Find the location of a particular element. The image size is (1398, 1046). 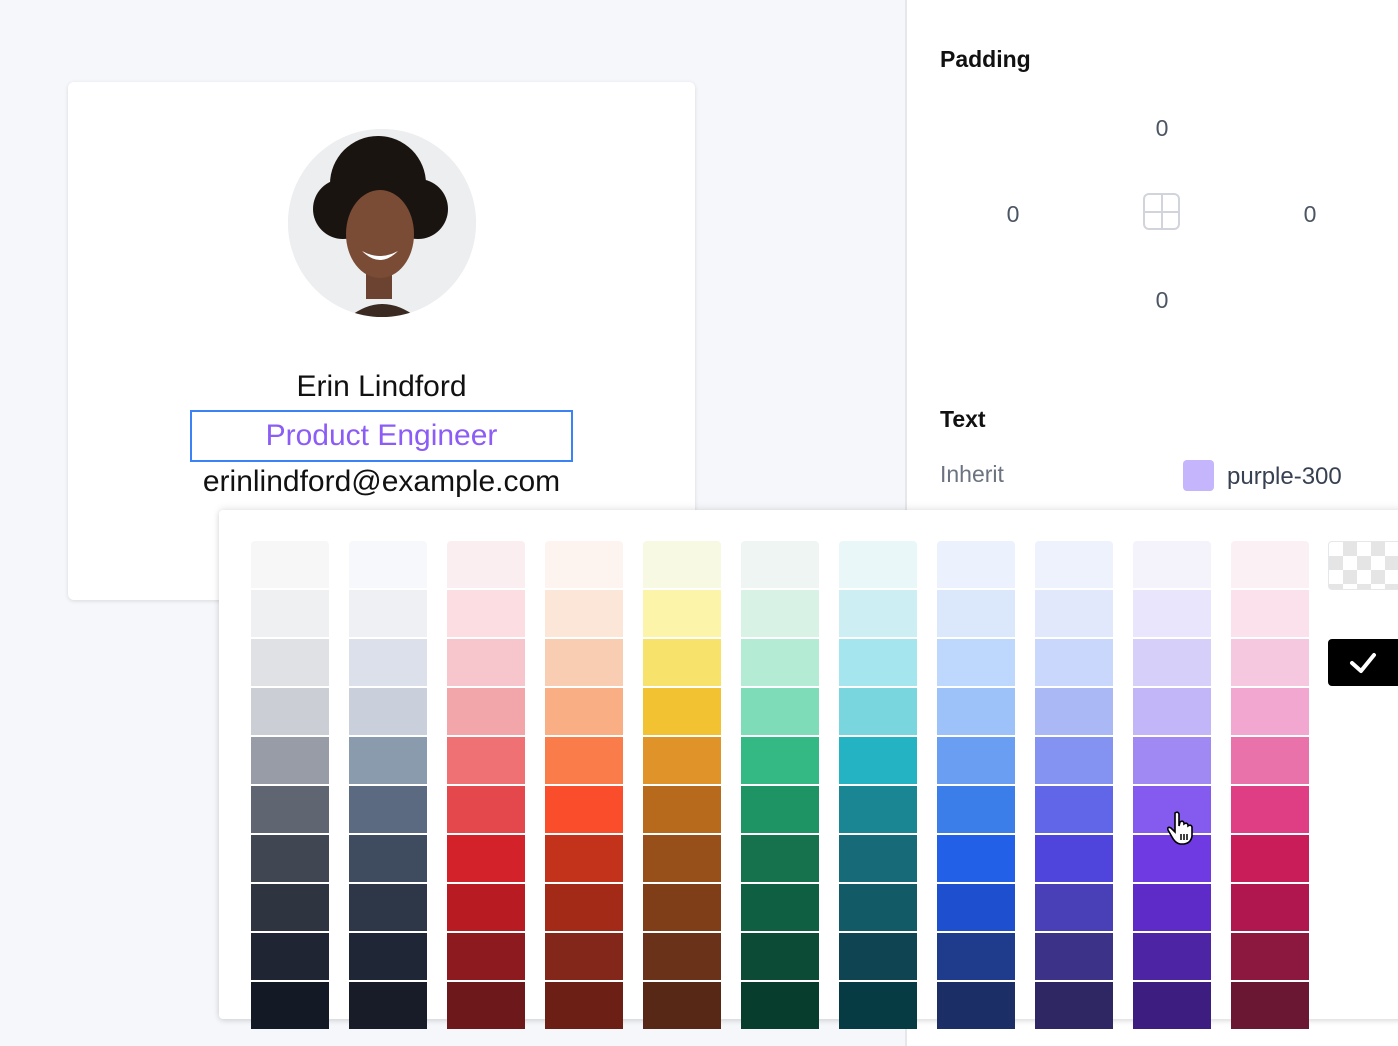

padding-bottom-value: 0 is located at coordinates (1162, 300).